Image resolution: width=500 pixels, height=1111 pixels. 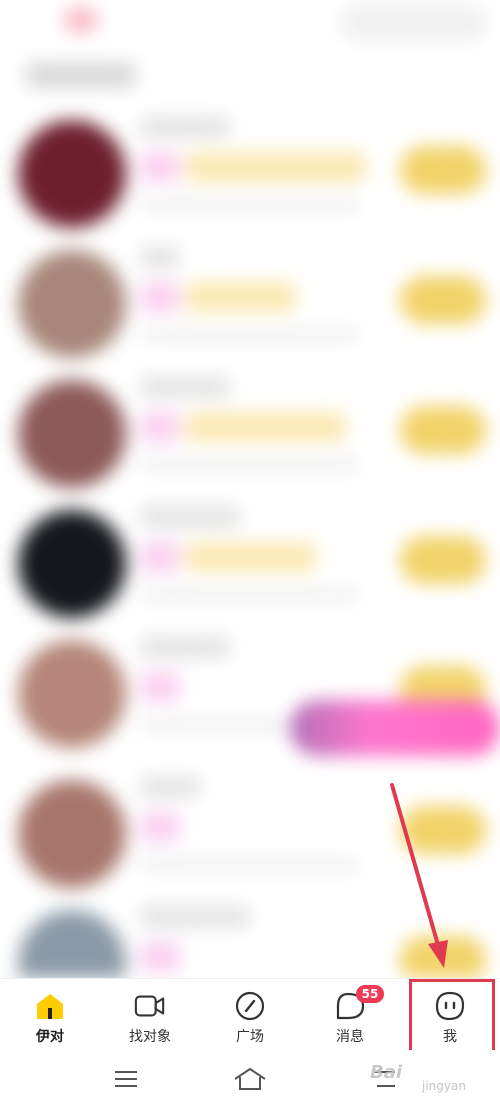 I want to click on tab-square: 广场, so click(x=250, y=1015).